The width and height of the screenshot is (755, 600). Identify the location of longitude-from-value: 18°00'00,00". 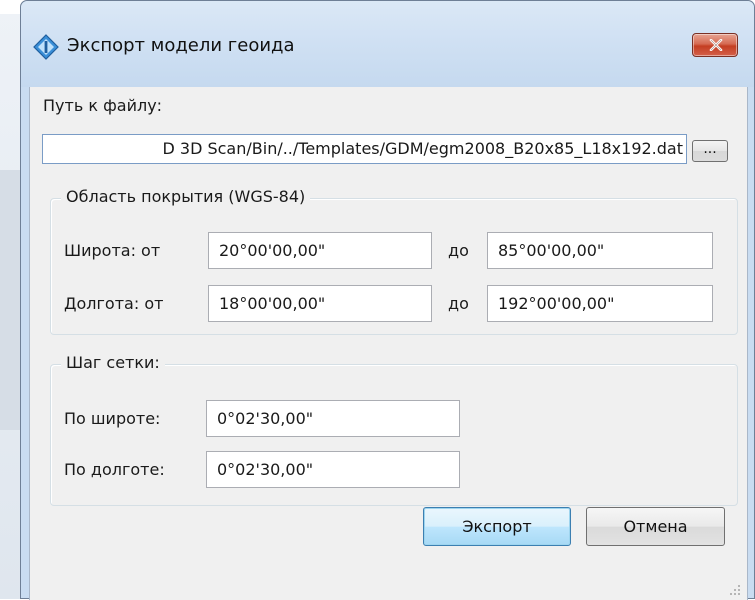
(272, 303).